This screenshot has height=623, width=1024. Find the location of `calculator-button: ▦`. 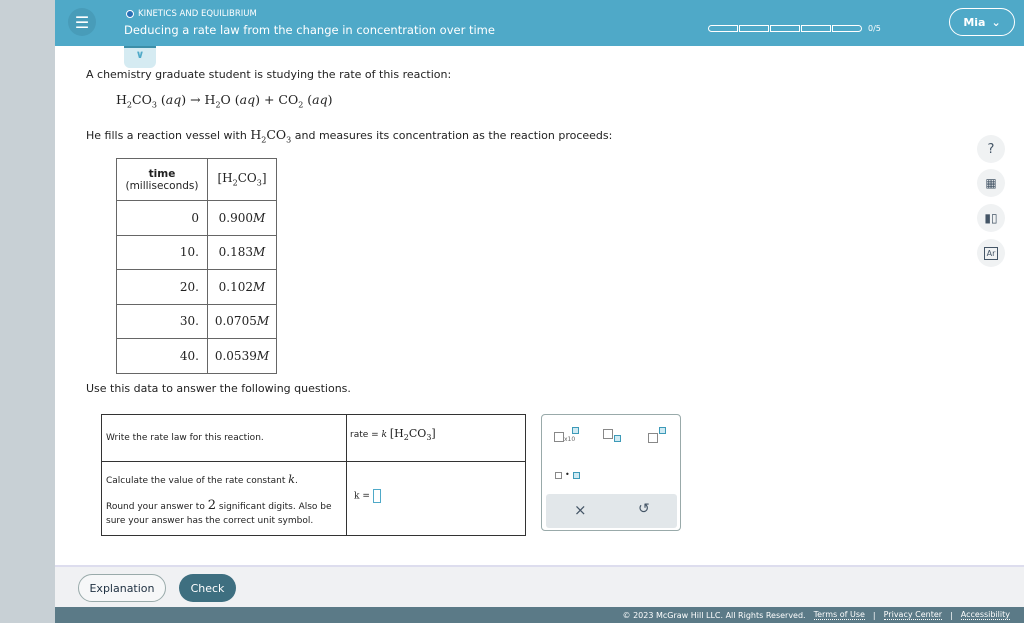

calculator-button: ▦ is located at coordinates (991, 183).